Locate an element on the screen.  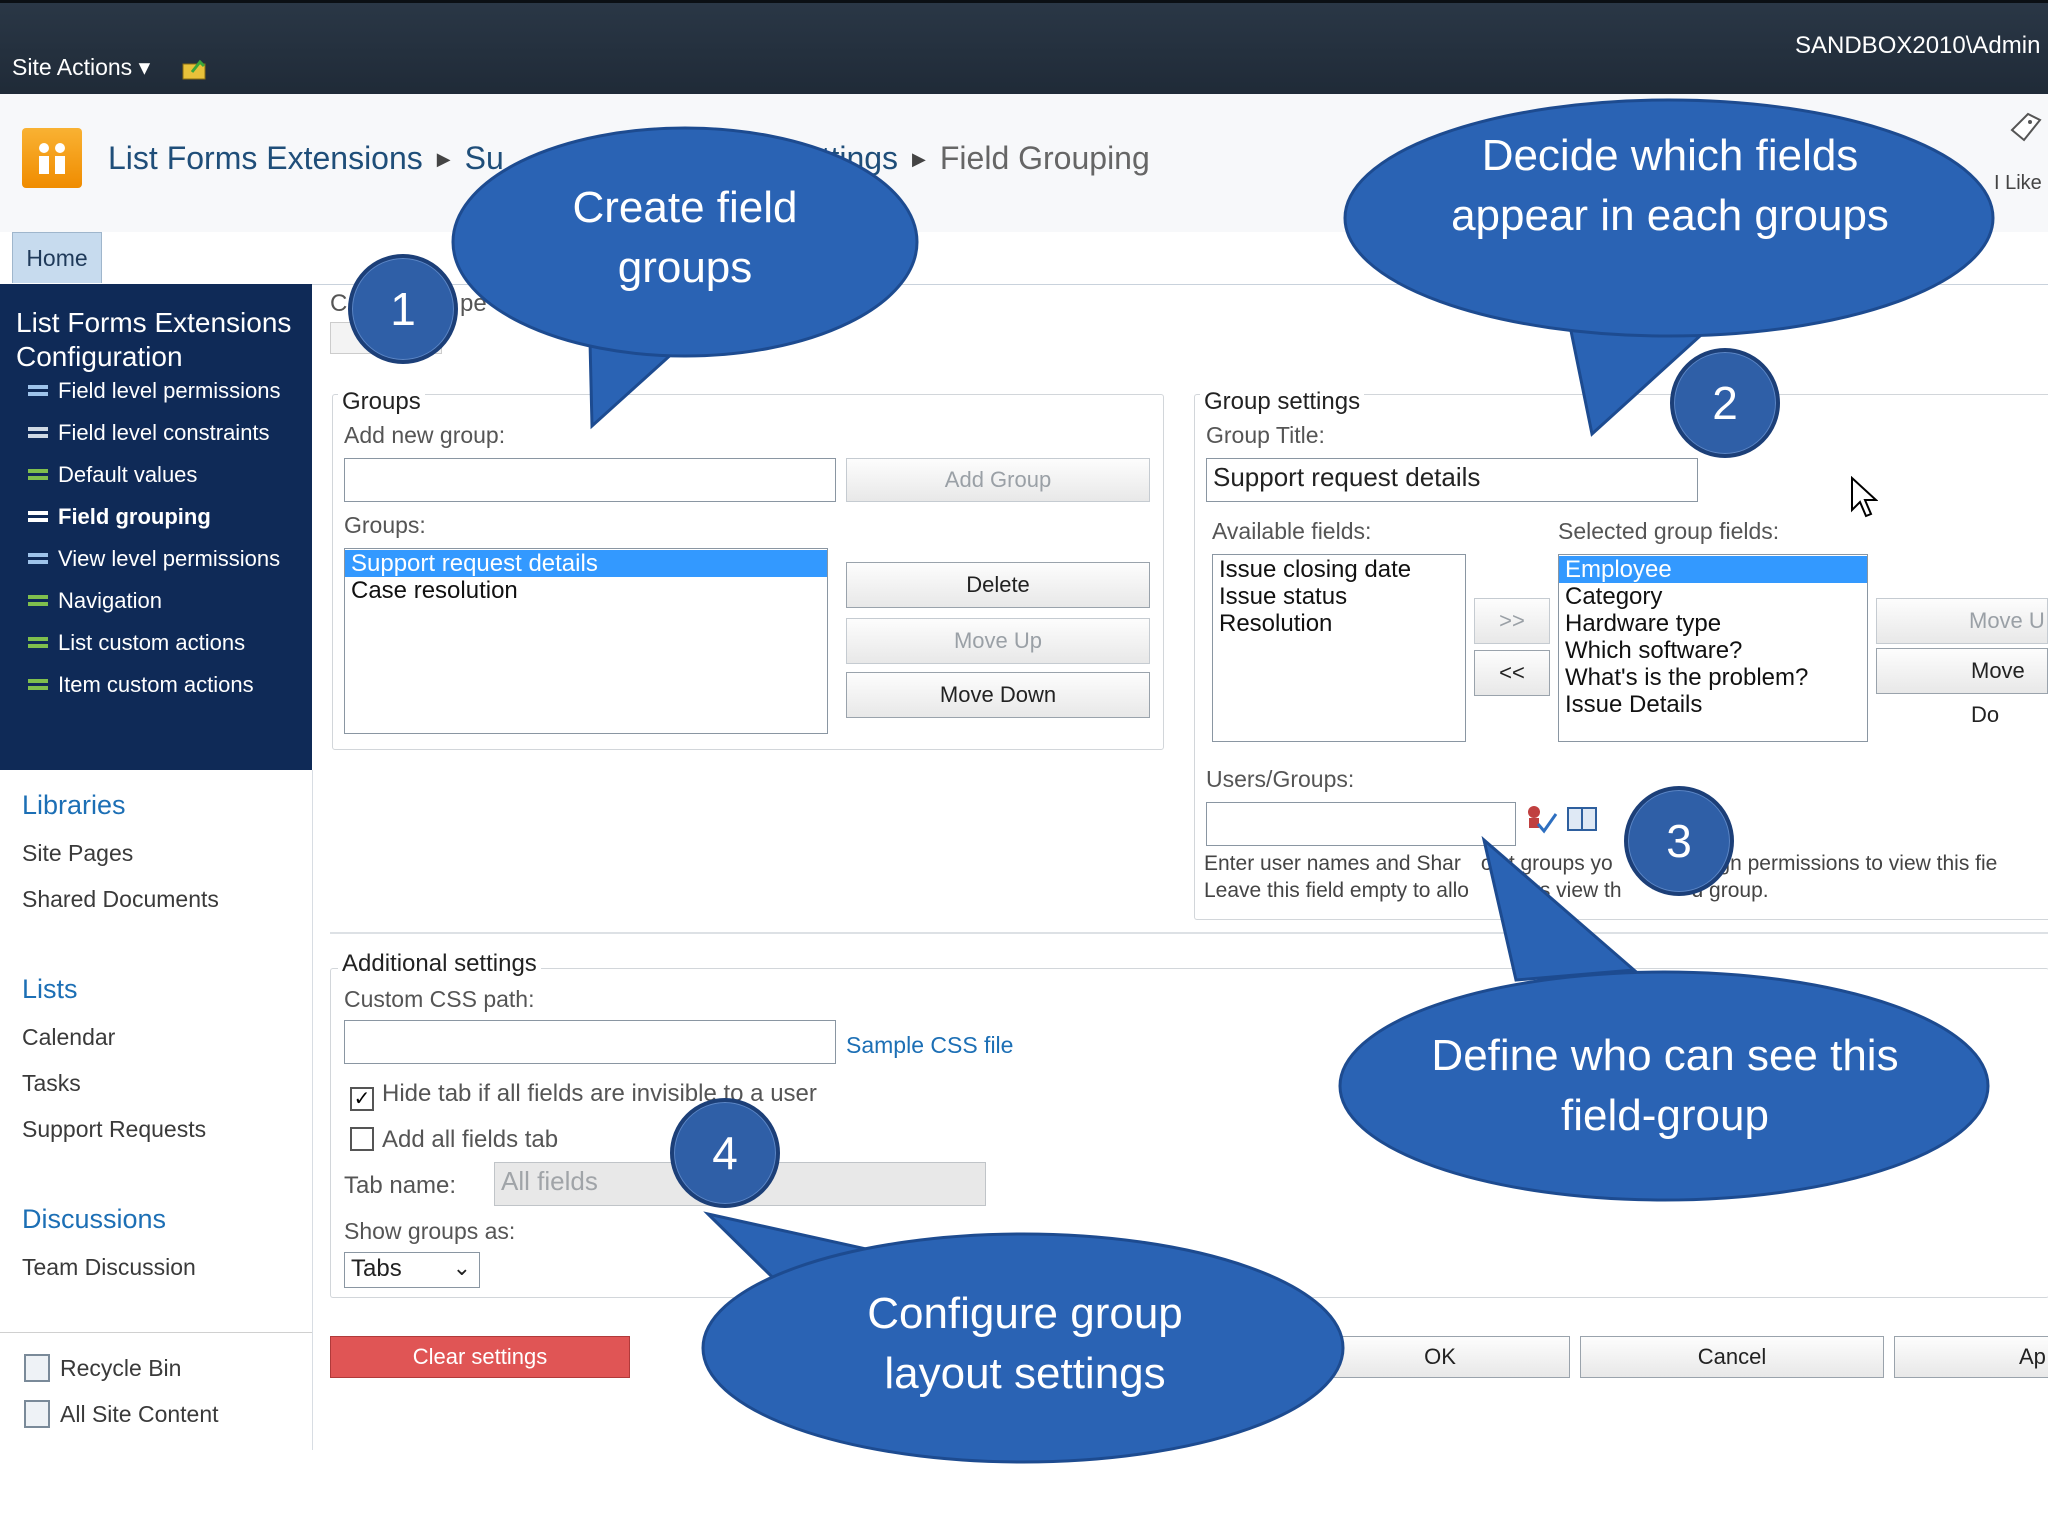
list-item: Issue Details is located at coordinates (1713, 704).